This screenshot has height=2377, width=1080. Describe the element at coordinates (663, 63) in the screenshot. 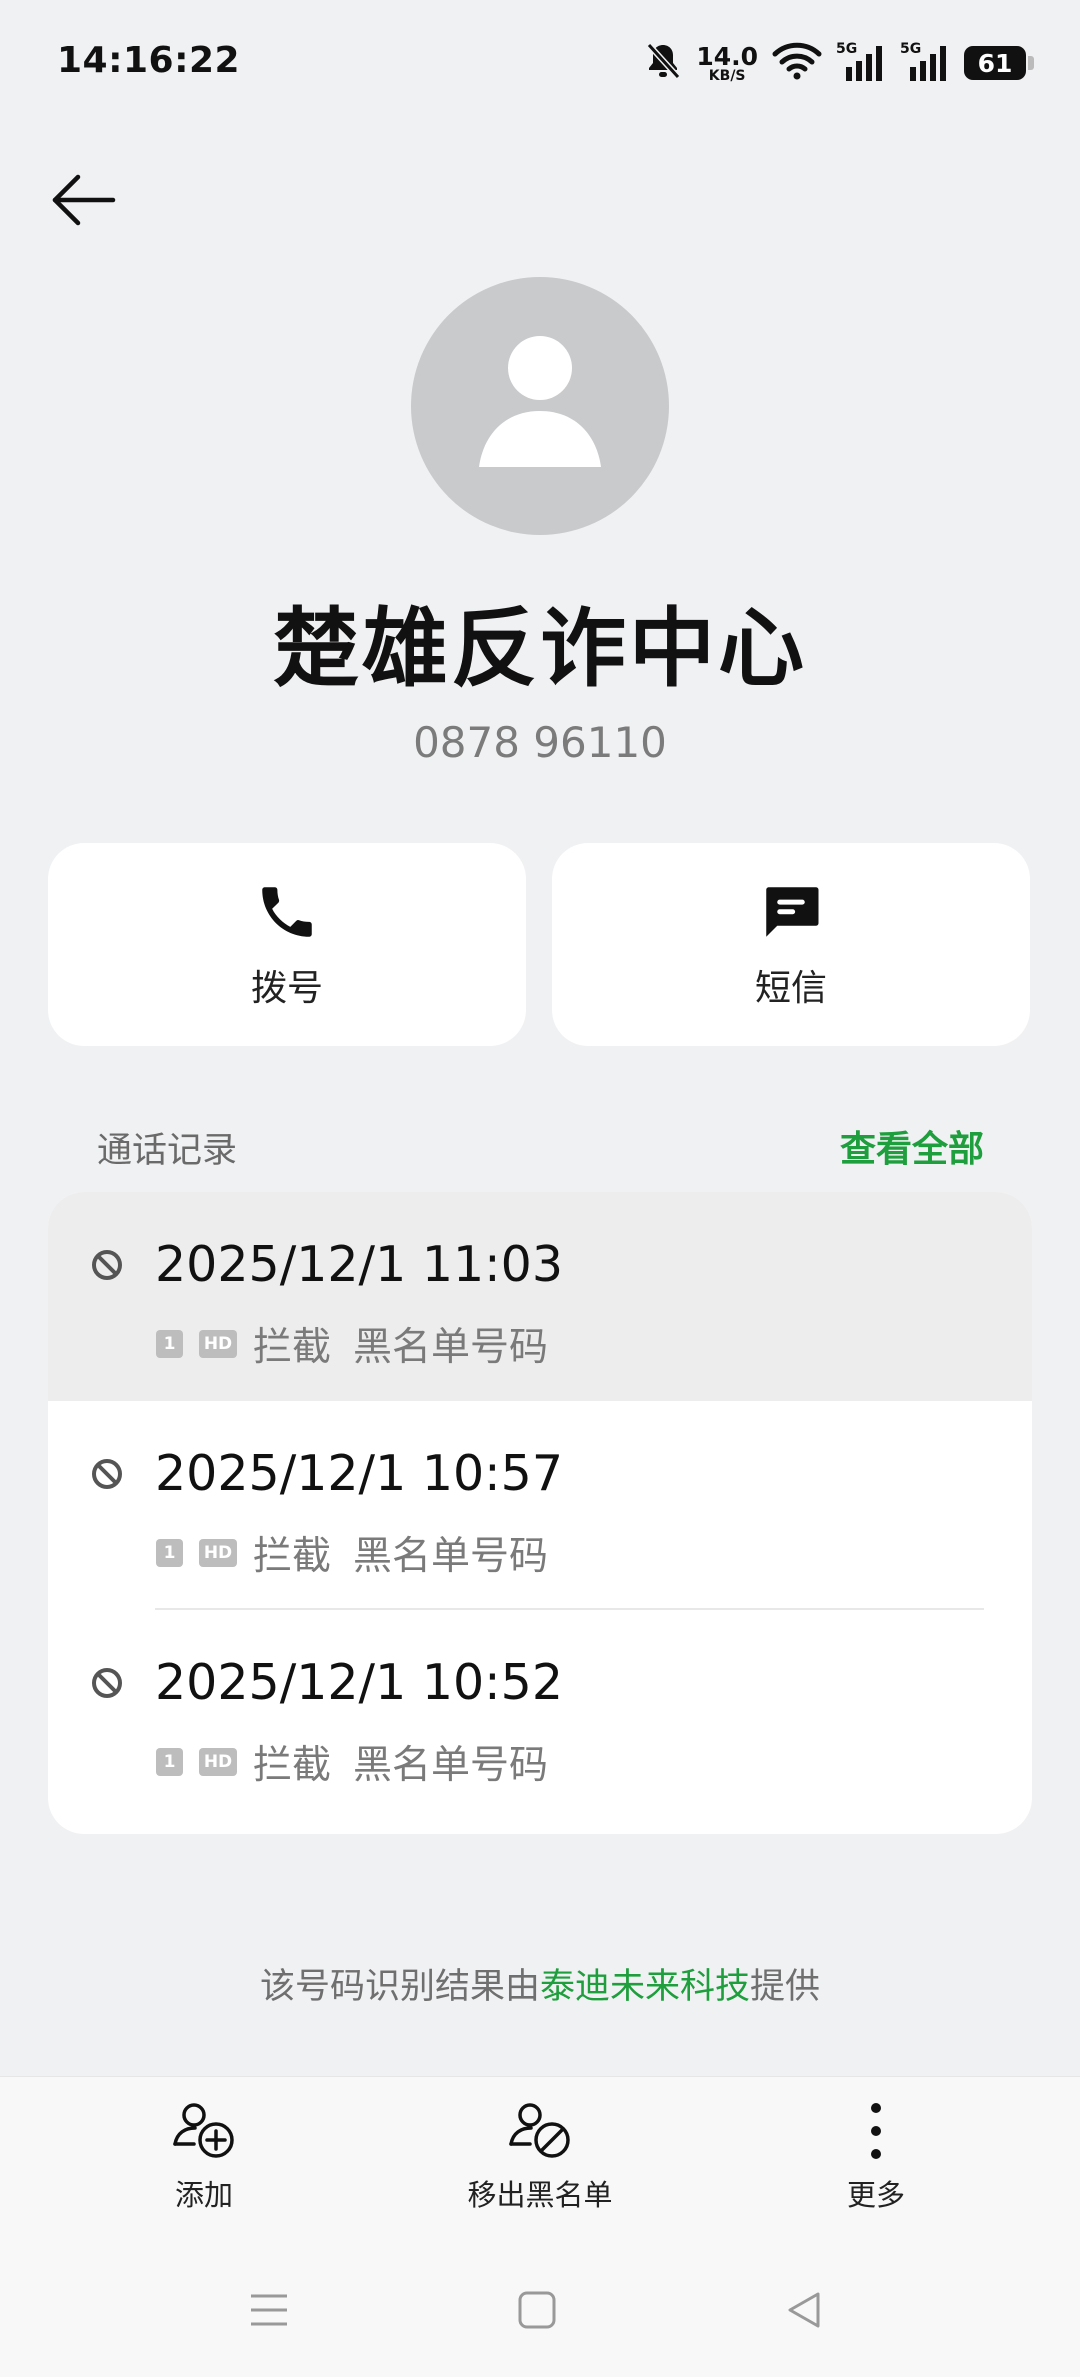

I see `mute-bell-icon` at that location.